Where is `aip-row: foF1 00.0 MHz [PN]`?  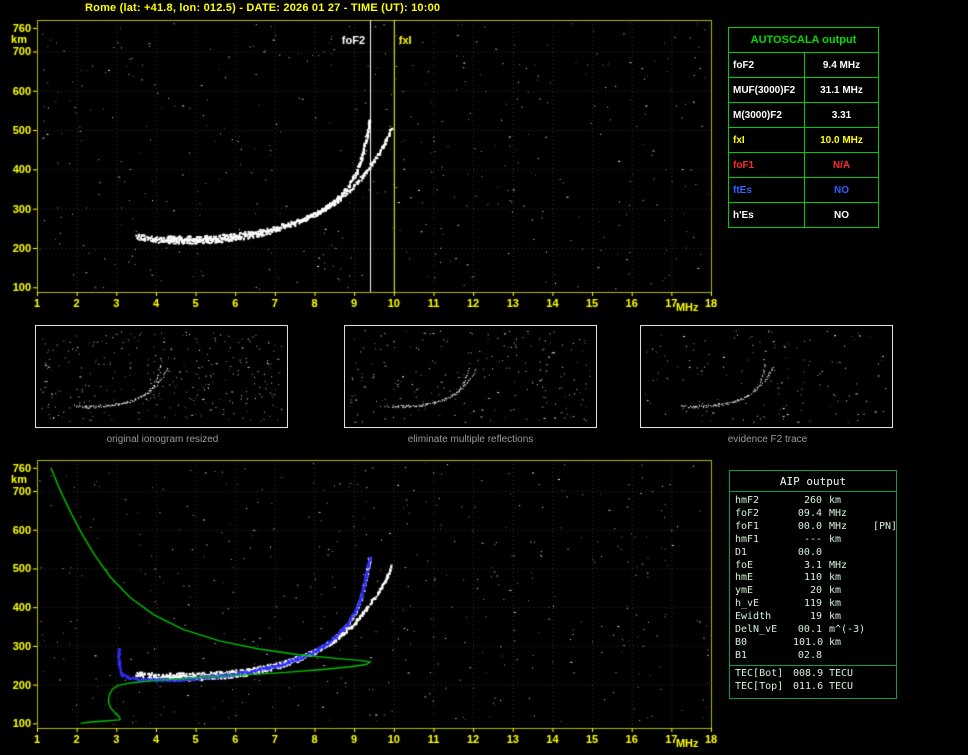
aip-row: foF1 00.0 MHz [PN] is located at coordinates (814, 527).